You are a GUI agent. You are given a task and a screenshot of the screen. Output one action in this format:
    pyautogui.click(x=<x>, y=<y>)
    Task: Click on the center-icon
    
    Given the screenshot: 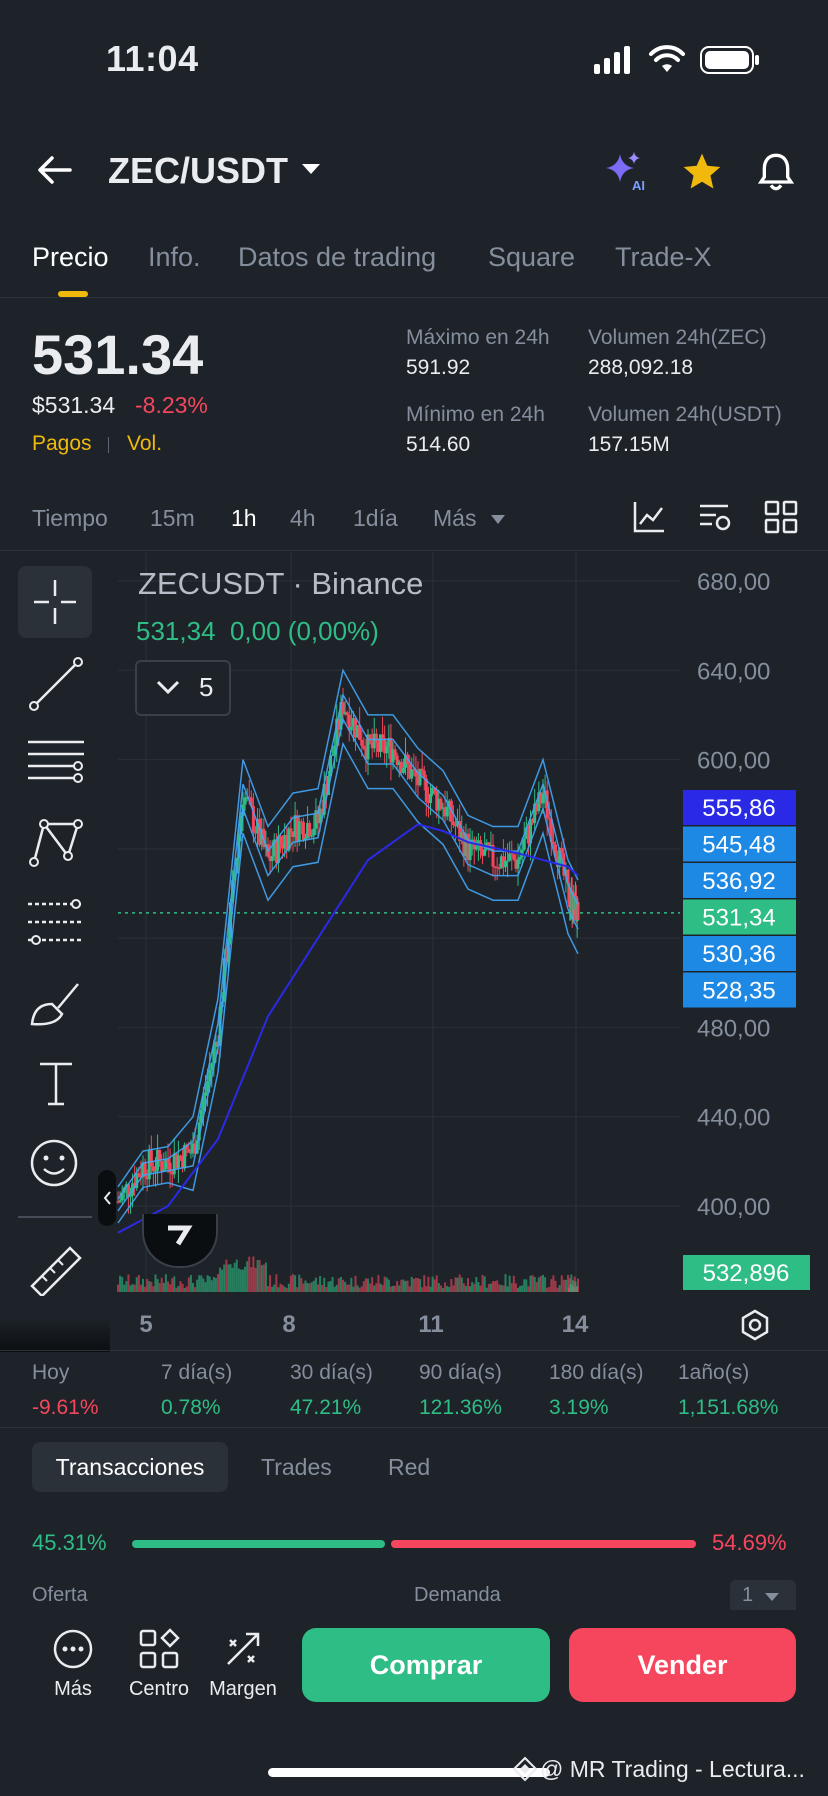 What is the action you would take?
    pyautogui.click(x=159, y=1651)
    